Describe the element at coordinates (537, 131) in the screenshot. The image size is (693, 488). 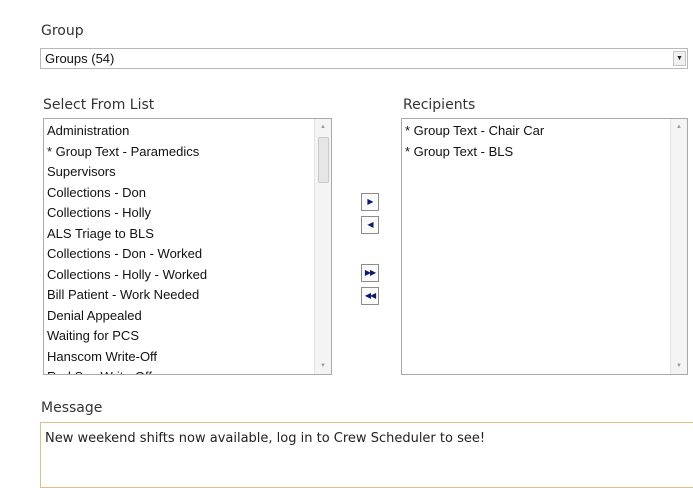
I see `list-item: * Group Text - Chair Car` at that location.